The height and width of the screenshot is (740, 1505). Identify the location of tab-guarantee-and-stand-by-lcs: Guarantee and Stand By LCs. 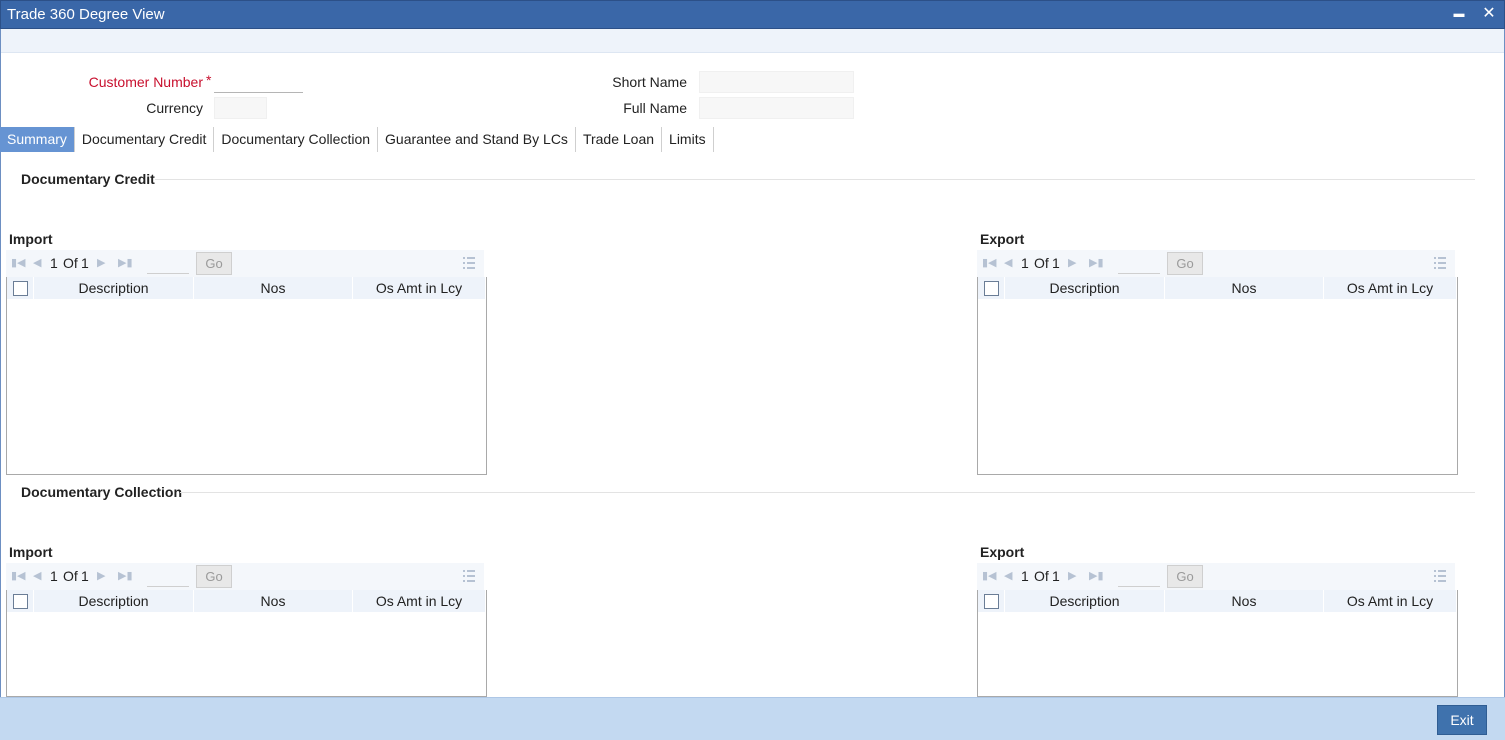
(477, 139).